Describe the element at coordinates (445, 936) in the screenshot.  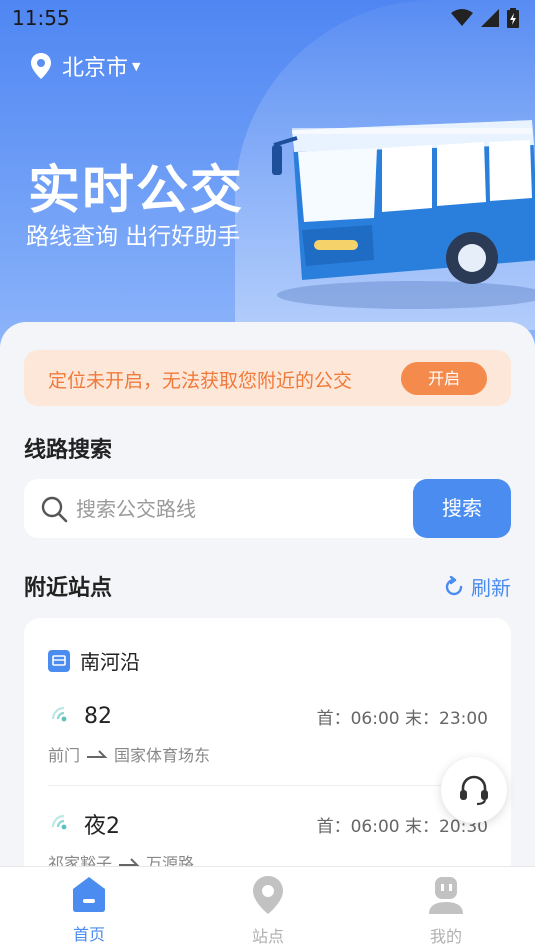
I see `tab-label: 我的` at that location.